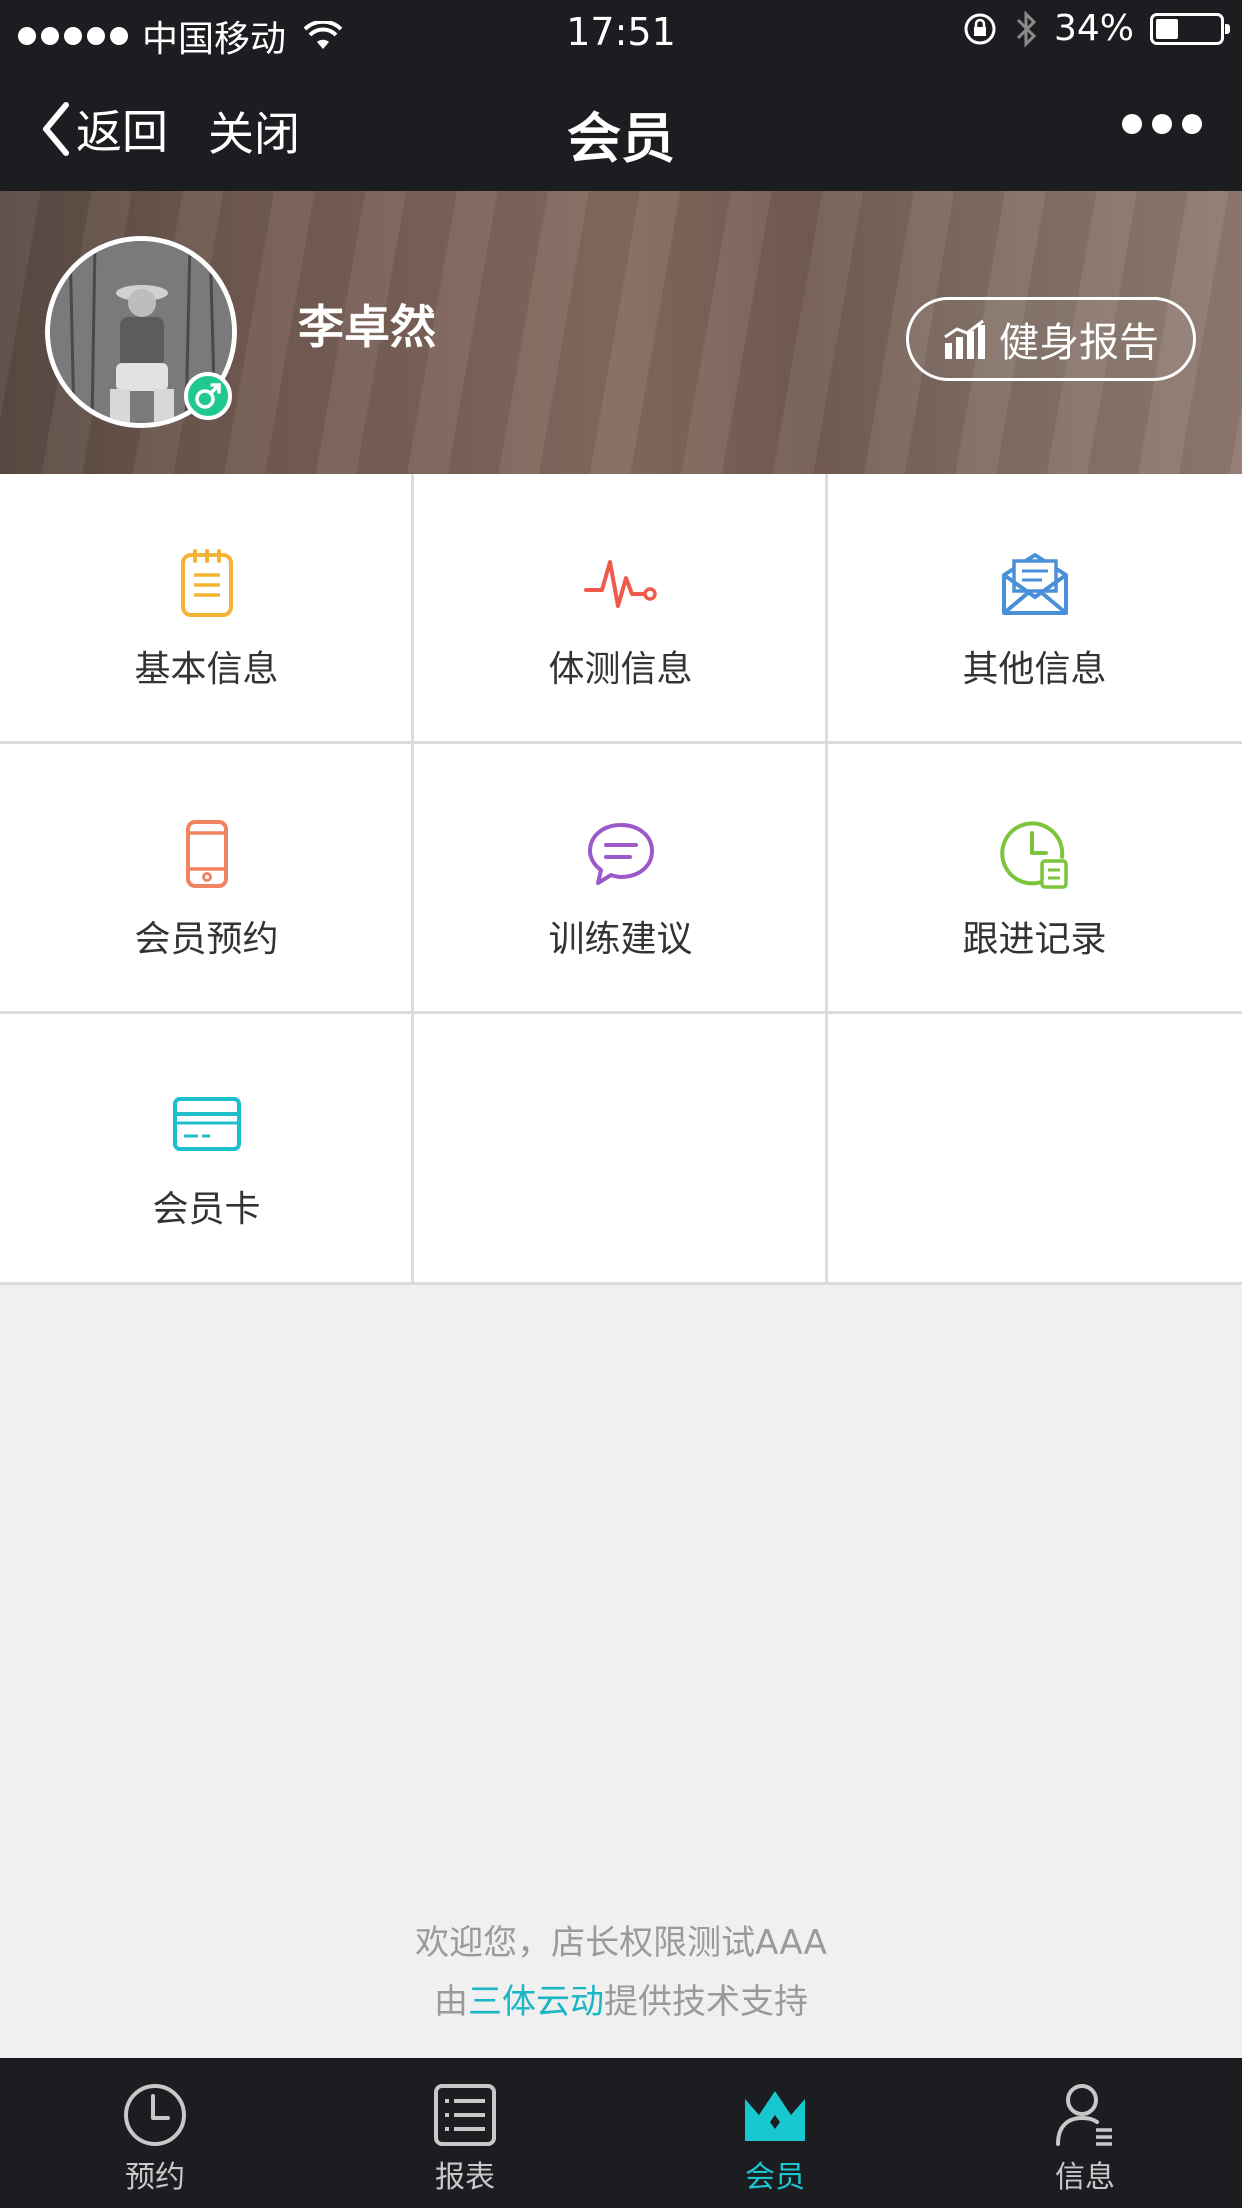 Image resolution: width=1242 pixels, height=2208 pixels. Describe the element at coordinates (980, 28) in the screenshot. I see `rotation-lock-icon` at that location.